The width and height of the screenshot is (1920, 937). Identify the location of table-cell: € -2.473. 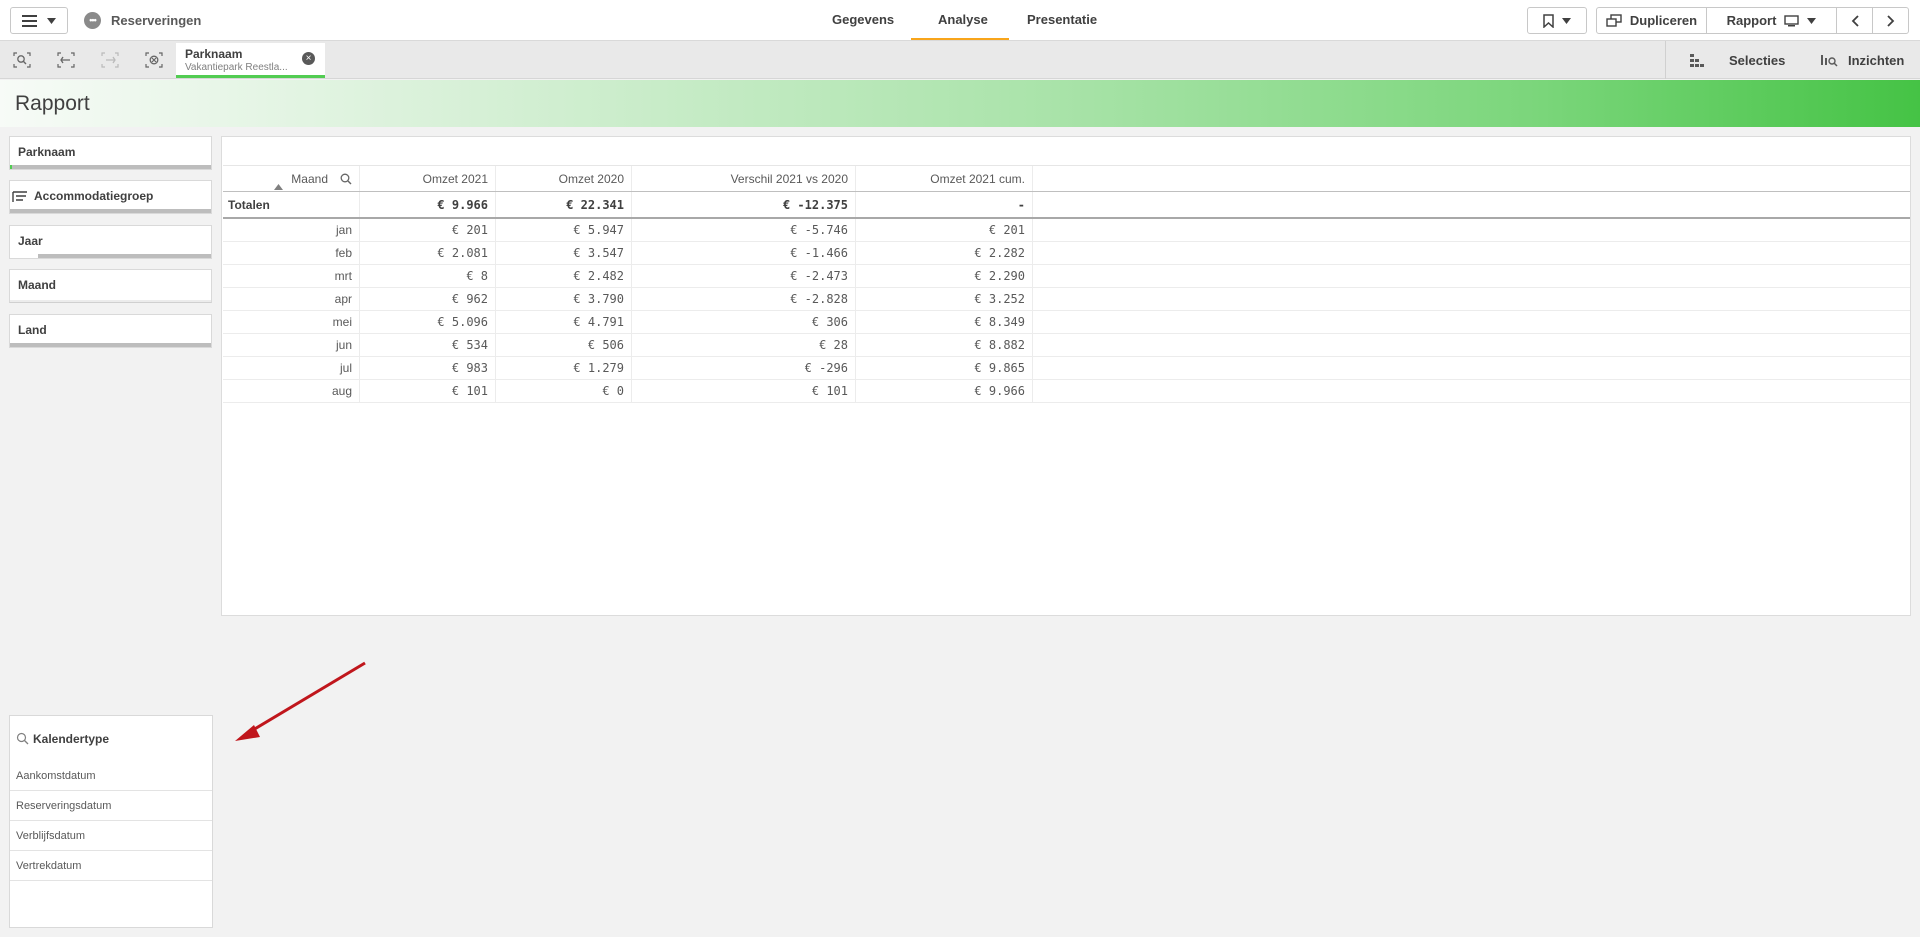
(744, 276).